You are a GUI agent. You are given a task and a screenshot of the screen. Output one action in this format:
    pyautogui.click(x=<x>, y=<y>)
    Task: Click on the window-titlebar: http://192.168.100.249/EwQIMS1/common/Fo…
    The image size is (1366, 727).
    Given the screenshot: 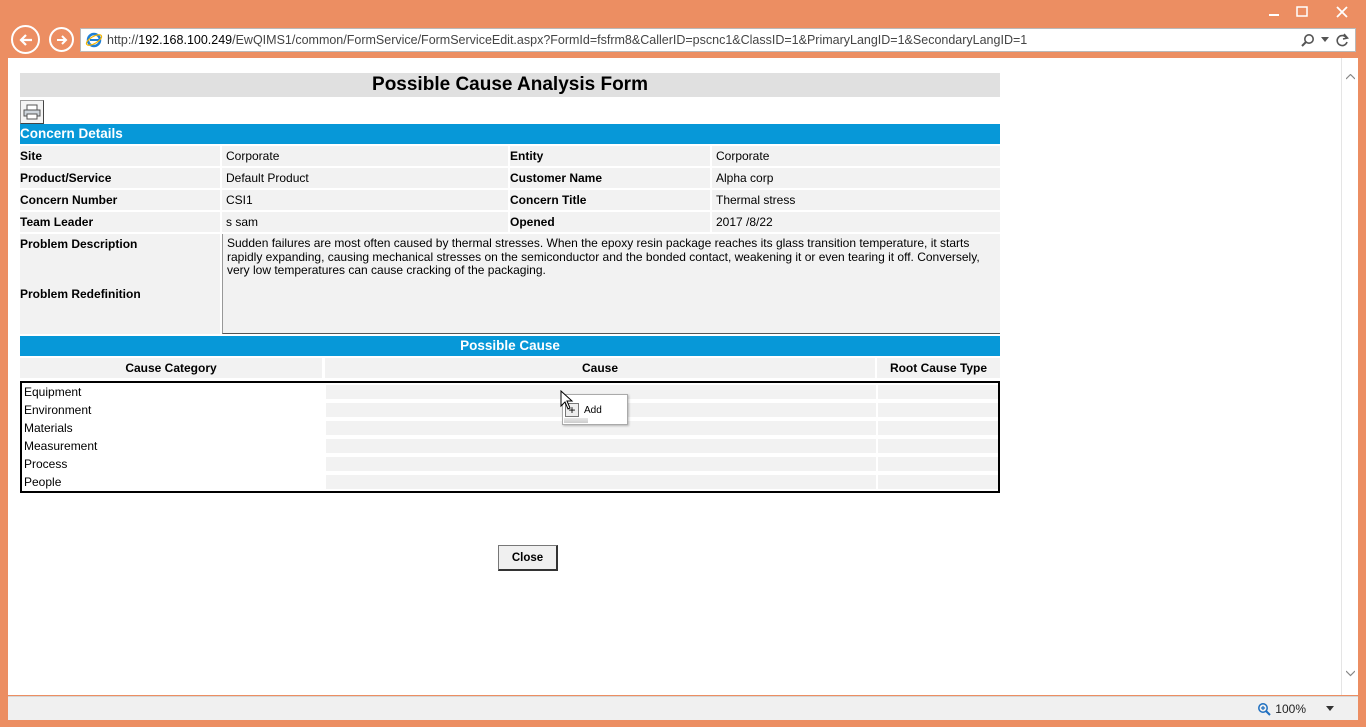 What is the action you would take?
    pyautogui.click(x=683, y=29)
    